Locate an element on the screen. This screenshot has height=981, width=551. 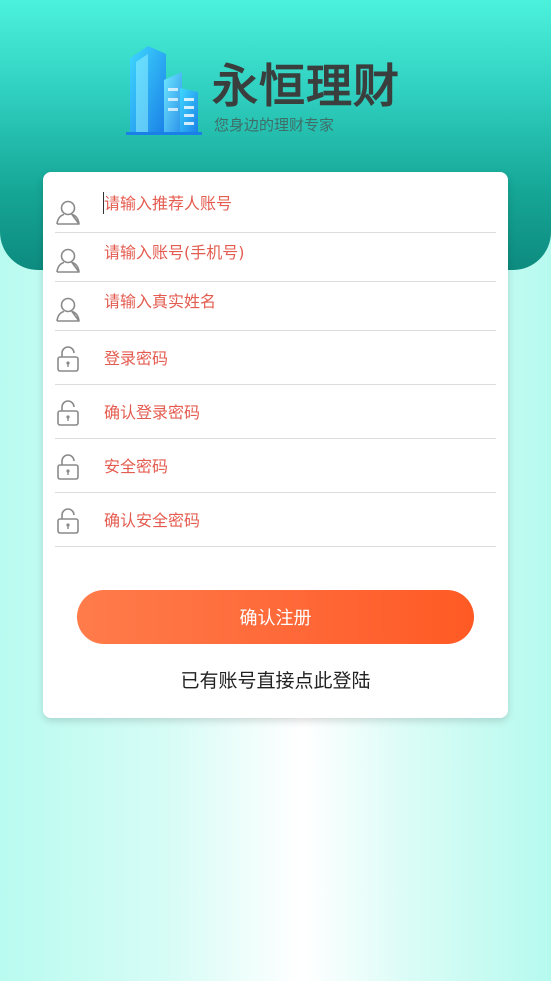
login-link: 已有账号直接点此登陆 is located at coordinates (275, 679).